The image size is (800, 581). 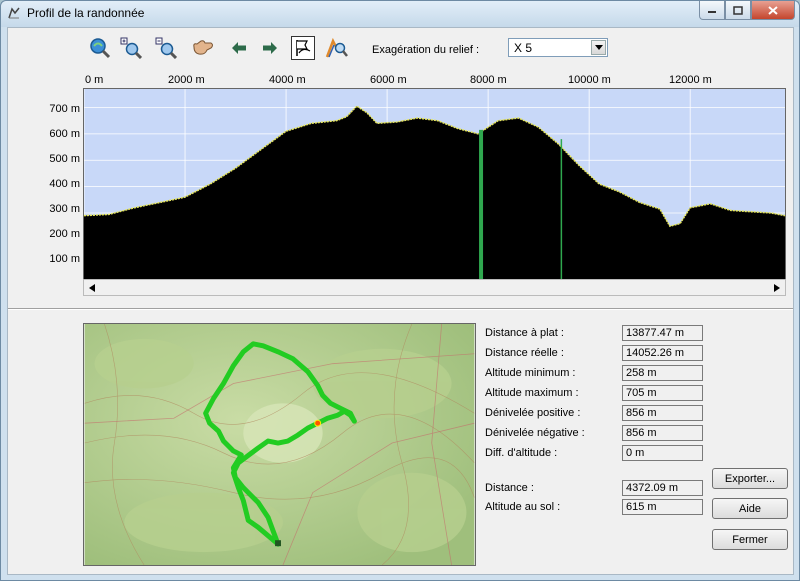 I want to click on close-button: Fermer, so click(x=750, y=539).